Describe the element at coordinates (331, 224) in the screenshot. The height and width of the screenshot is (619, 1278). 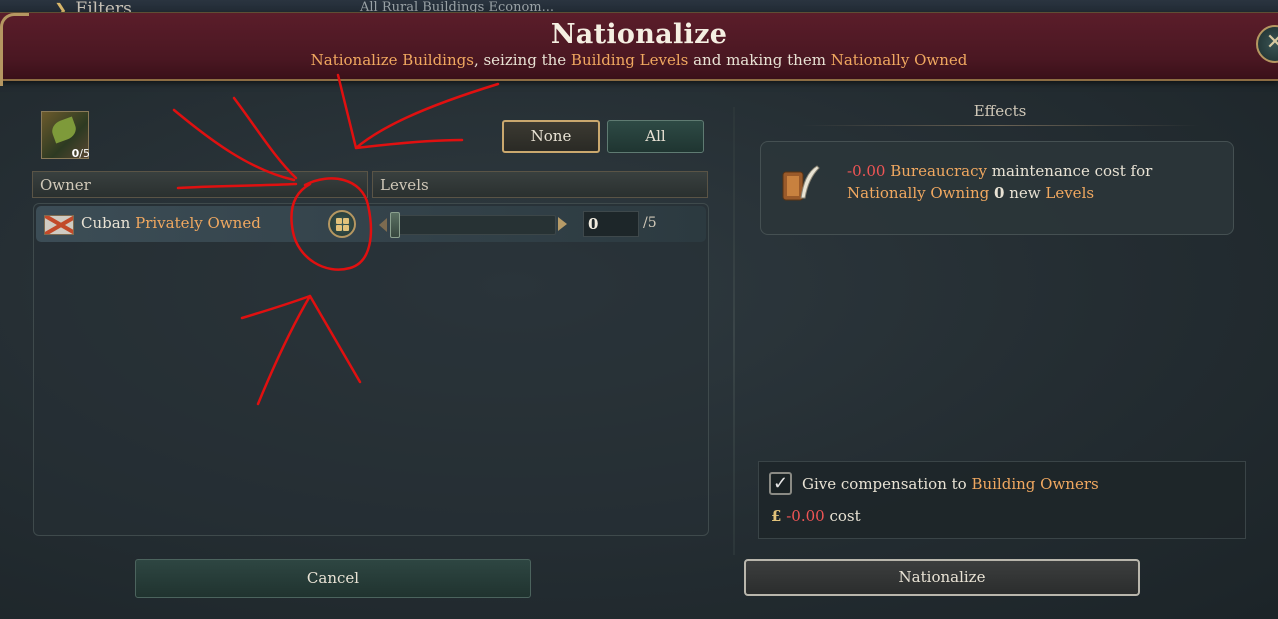
I see `annotation-circle` at that location.